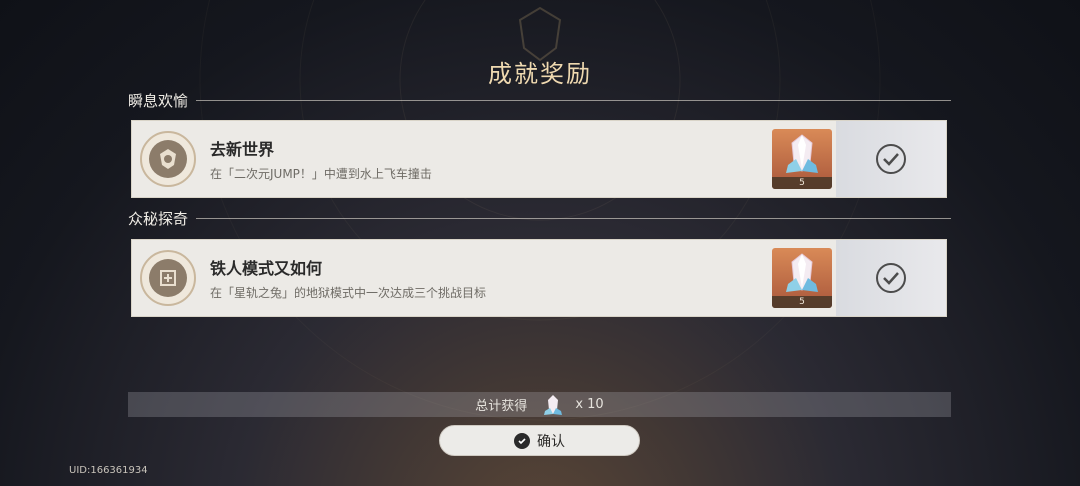 The image size is (1080, 486). Describe the element at coordinates (501, 406) in the screenshot. I see `total-label: 总计获得` at that location.